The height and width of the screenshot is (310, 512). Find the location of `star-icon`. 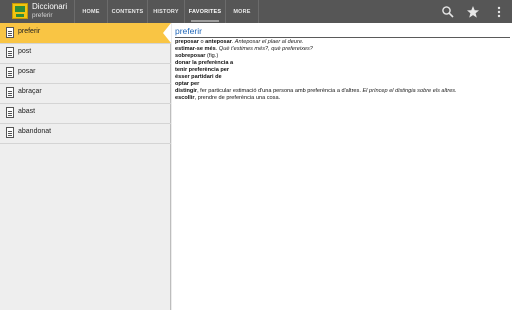

star-icon is located at coordinates (473, 12).